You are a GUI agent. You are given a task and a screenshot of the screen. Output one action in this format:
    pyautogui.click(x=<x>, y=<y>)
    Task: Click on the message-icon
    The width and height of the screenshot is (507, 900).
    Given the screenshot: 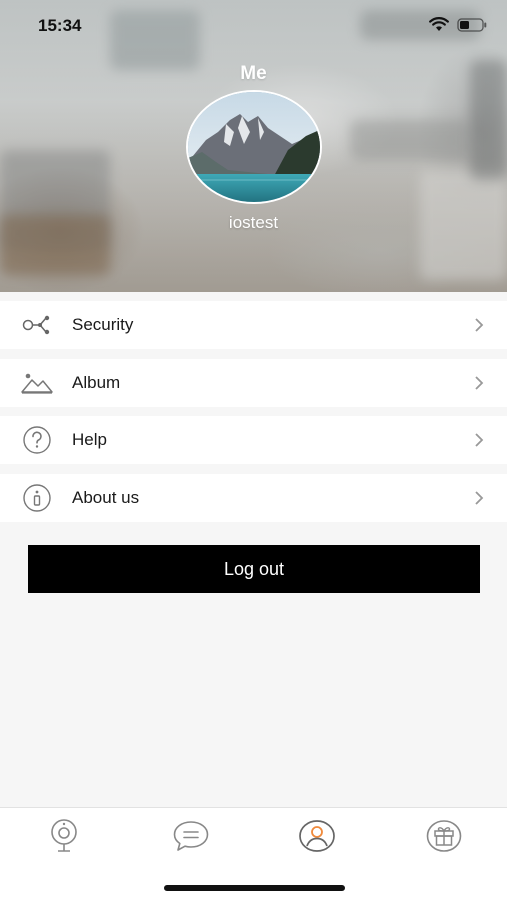 What is the action you would take?
    pyautogui.click(x=191, y=838)
    